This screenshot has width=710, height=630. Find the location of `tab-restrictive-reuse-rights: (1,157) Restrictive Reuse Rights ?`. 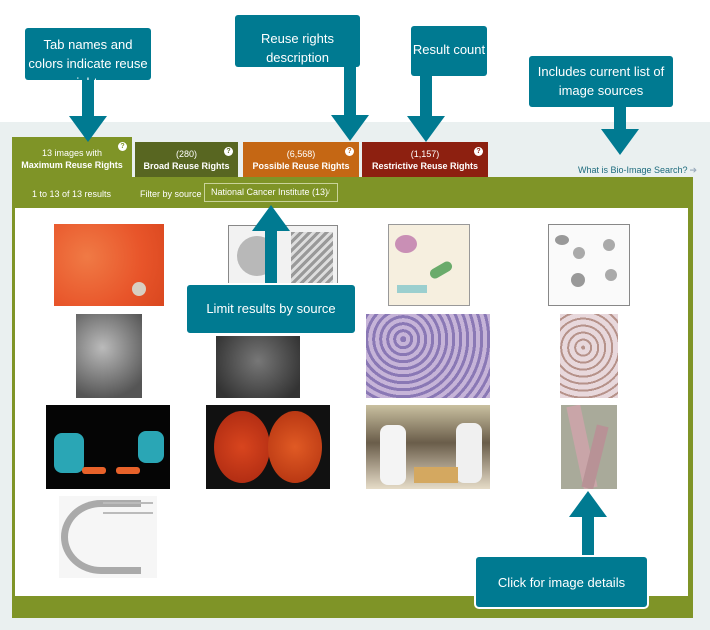

tab-restrictive-reuse-rights: (1,157) Restrictive Reuse Rights ? is located at coordinates (425, 159).